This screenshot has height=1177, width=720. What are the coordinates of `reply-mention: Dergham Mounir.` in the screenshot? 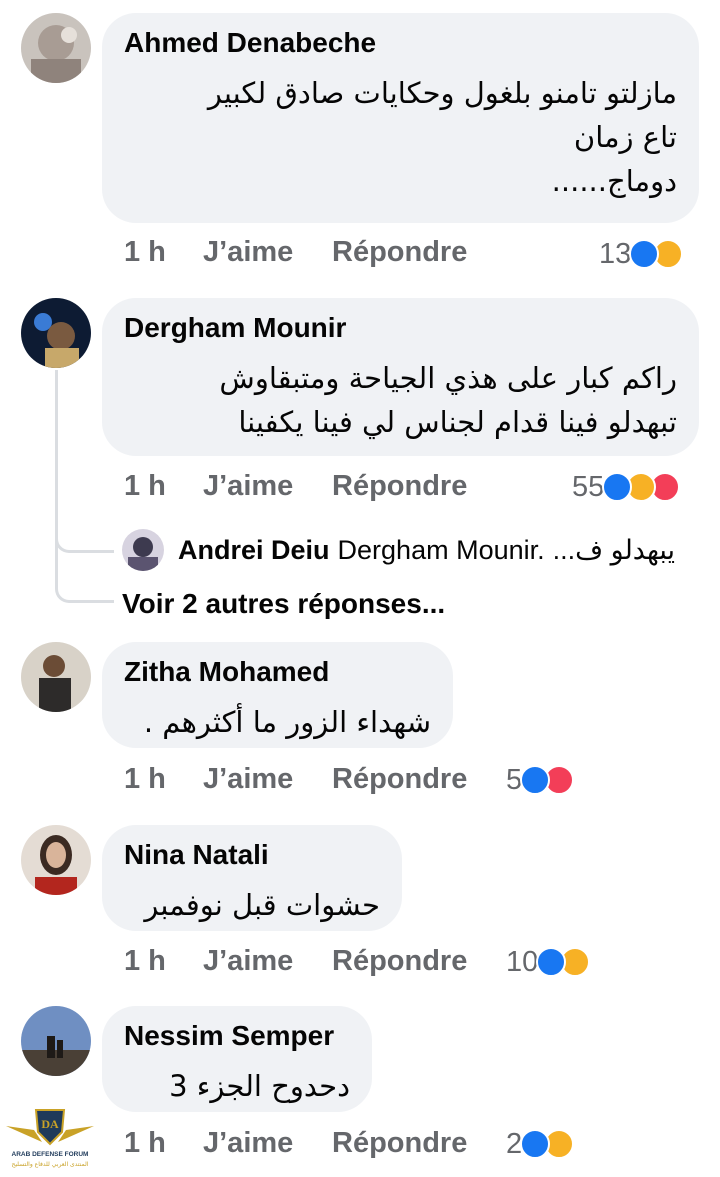 It's located at (441, 550).